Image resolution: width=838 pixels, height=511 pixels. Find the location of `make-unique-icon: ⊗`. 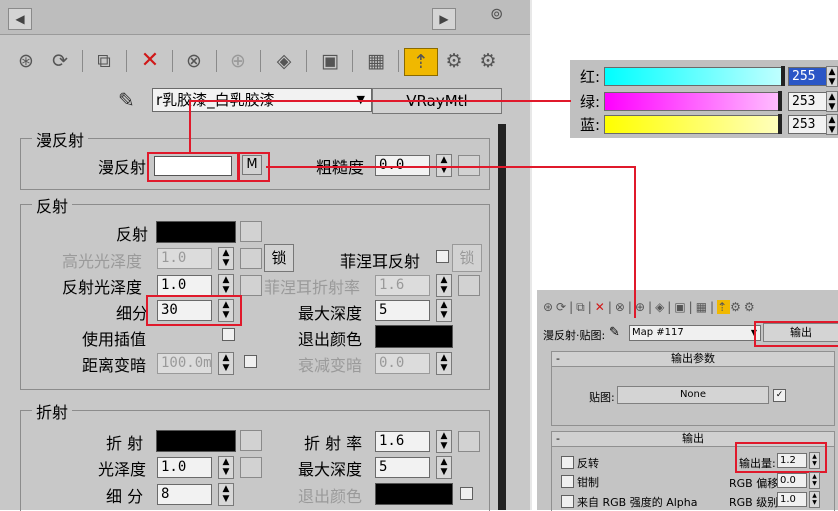

make-unique-icon: ⊗ is located at coordinates (194, 61).